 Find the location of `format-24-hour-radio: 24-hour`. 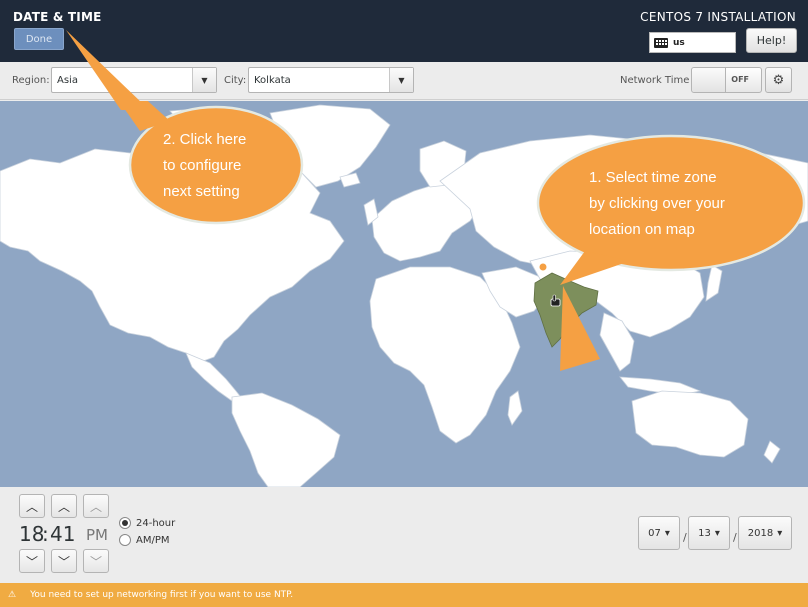

format-24-hour-radio: 24-hour is located at coordinates (147, 523).